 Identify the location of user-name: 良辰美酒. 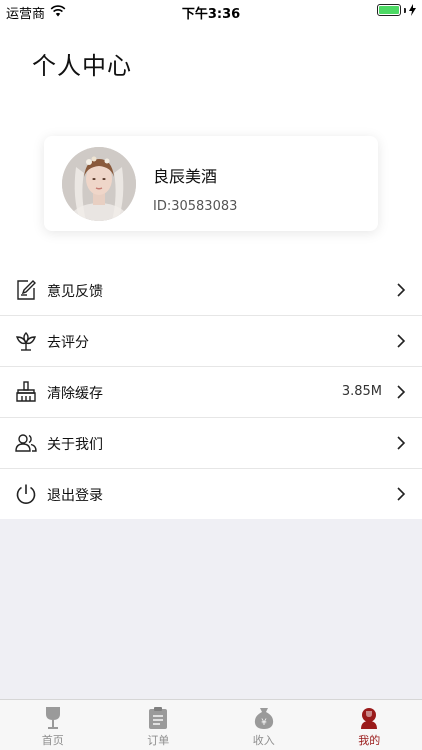
(185, 176).